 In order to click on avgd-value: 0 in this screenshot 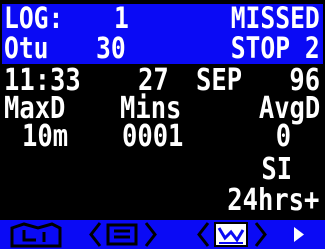, I will do `click(283, 136)`.